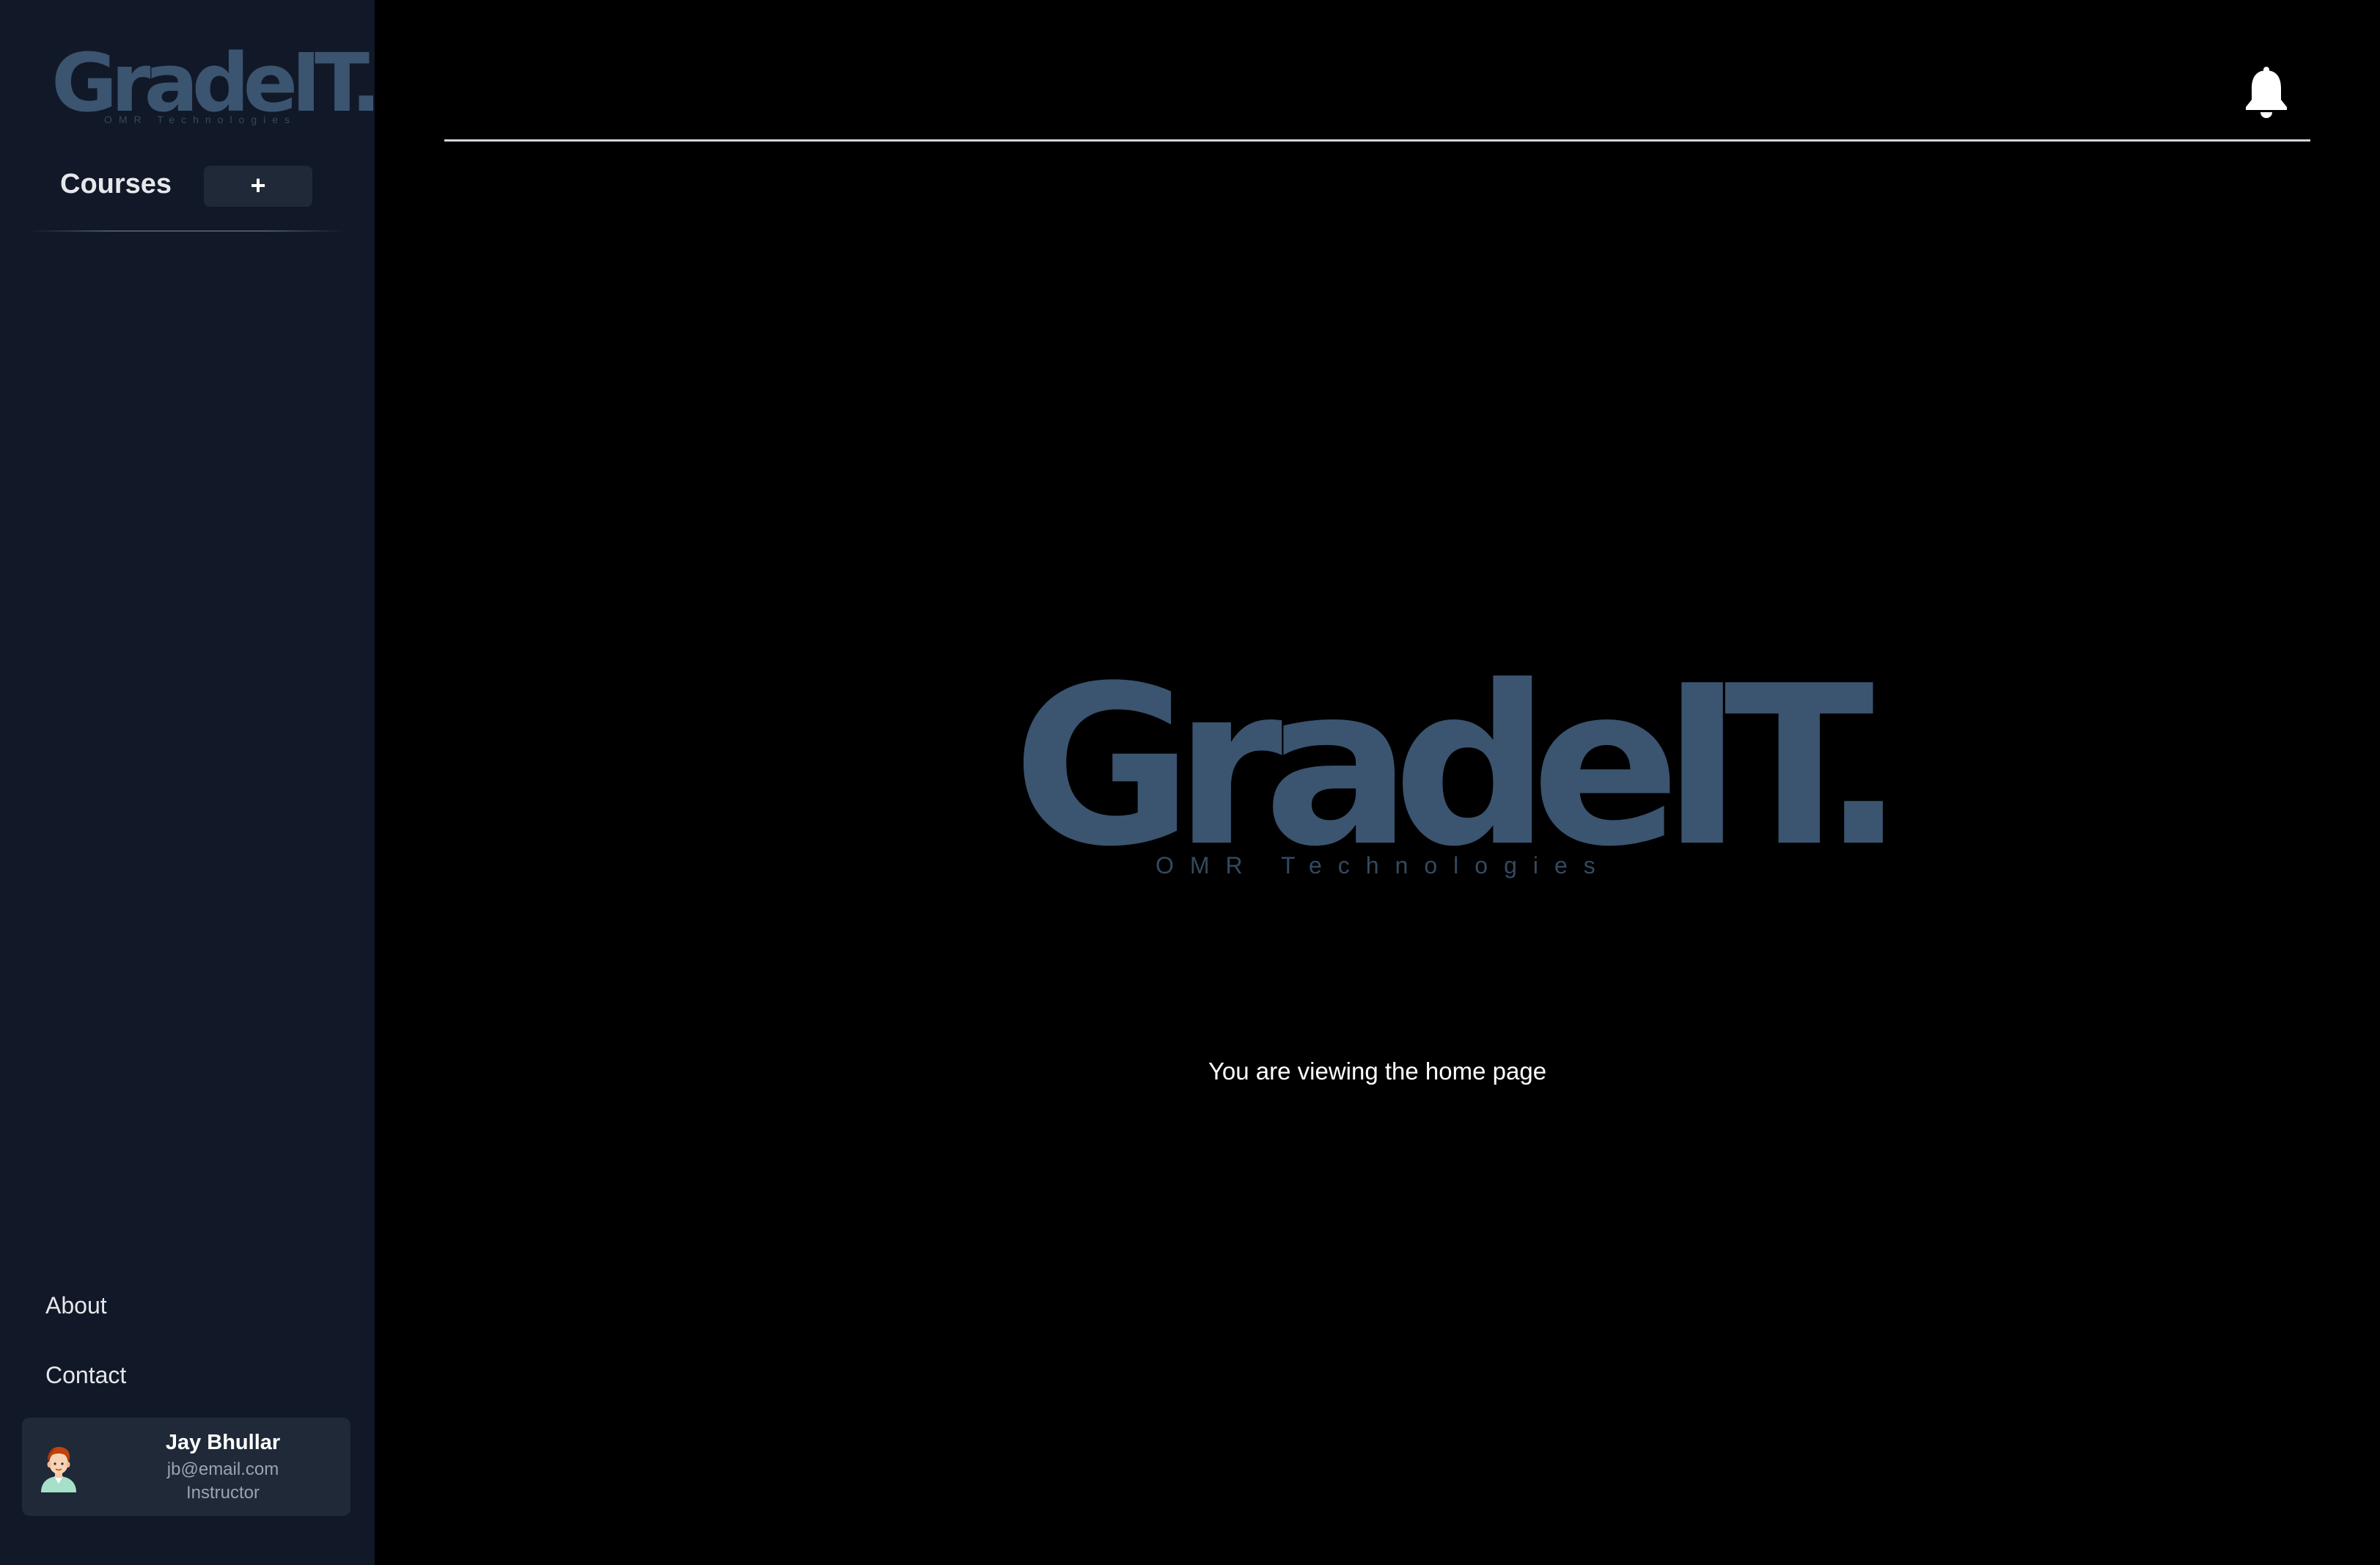 The width and height of the screenshot is (2380, 1565). Describe the element at coordinates (258, 186) in the screenshot. I see `add-course-button: +` at that location.